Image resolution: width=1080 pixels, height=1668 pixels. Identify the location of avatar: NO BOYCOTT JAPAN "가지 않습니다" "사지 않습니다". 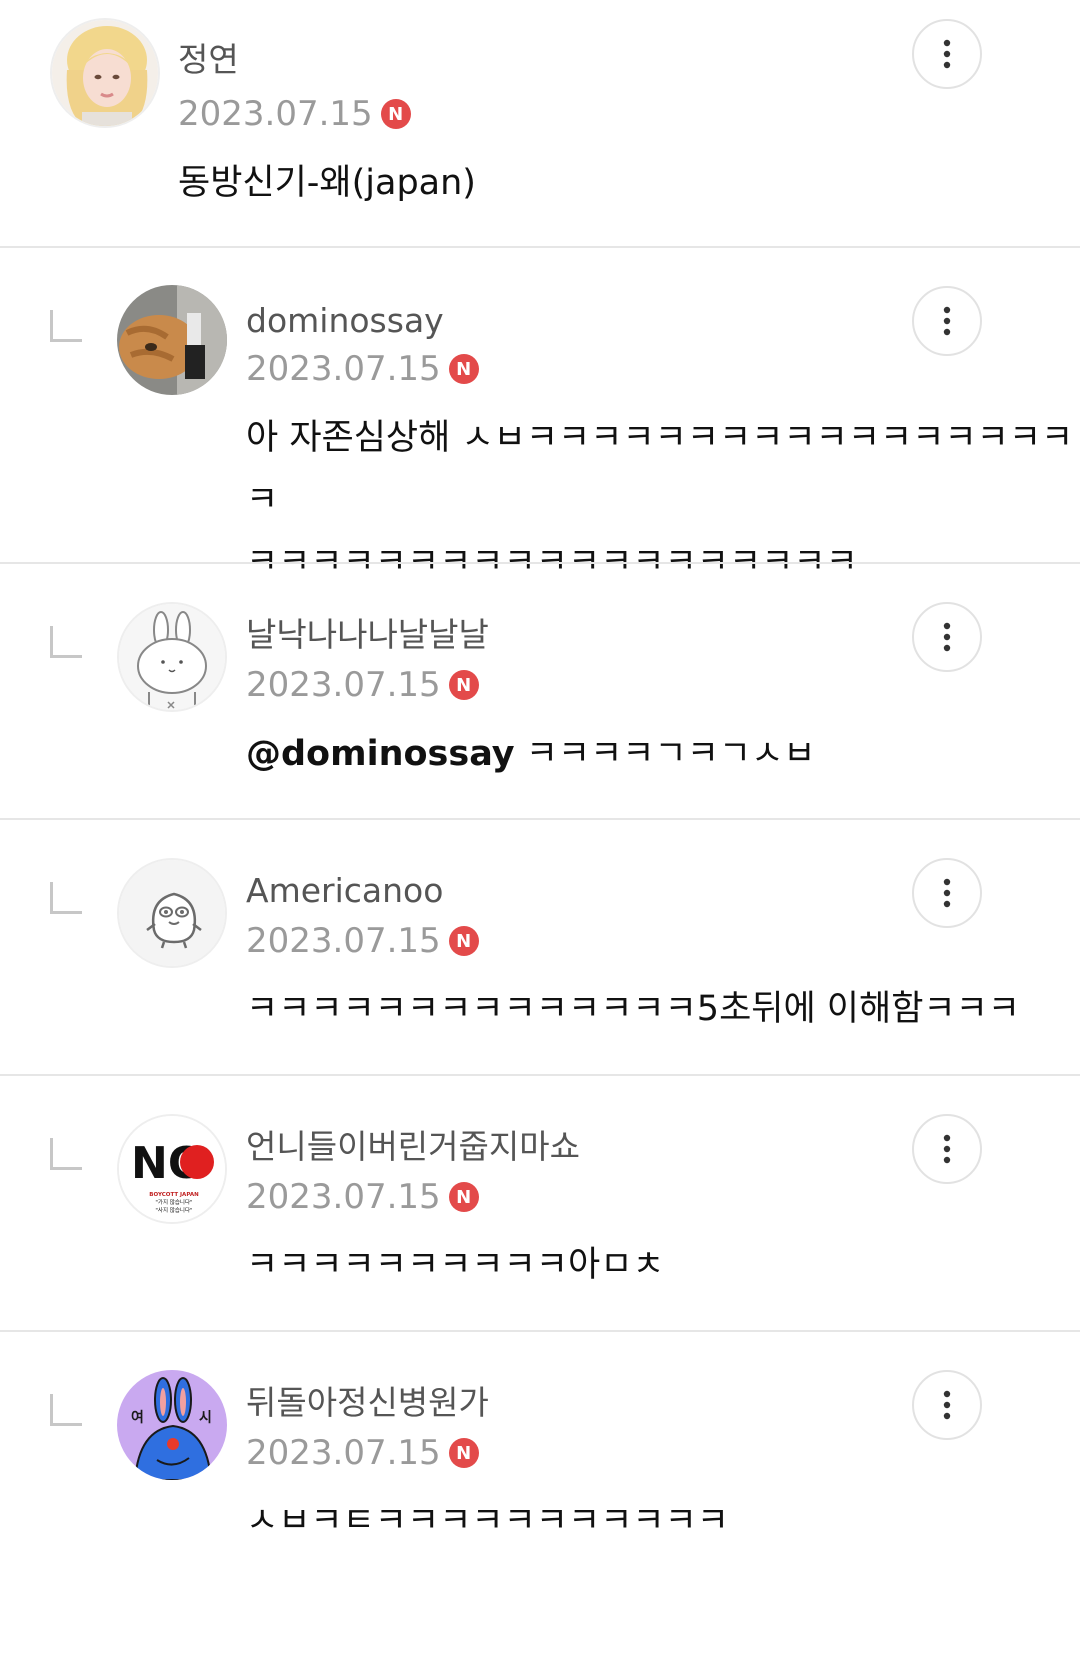
(172, 1169).